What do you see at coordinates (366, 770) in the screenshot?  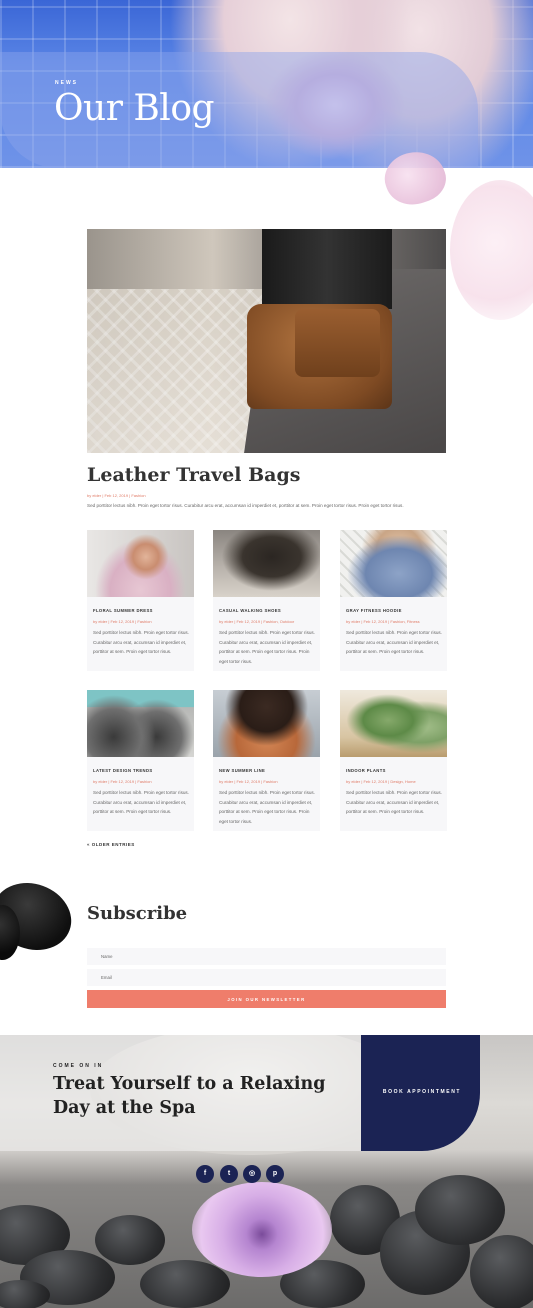 I see `post-card-title: INDOOR PLANTS` at bounding box center [366, 770].